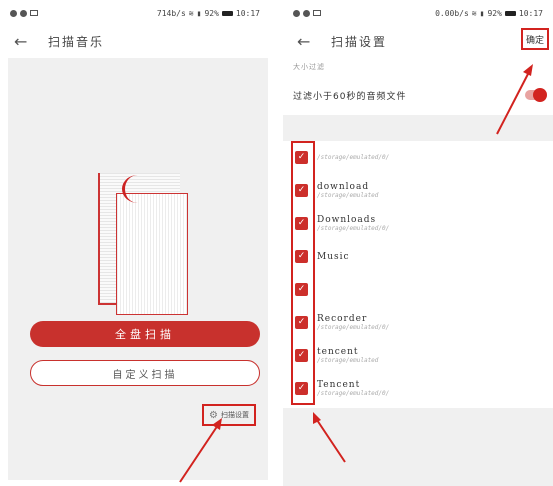 This screenshot has width=553, height=486. What do you see at coordinates (171, 13) in the screenshot?
I see `network-speed: 714b/s` at bounding box center [171, 13].